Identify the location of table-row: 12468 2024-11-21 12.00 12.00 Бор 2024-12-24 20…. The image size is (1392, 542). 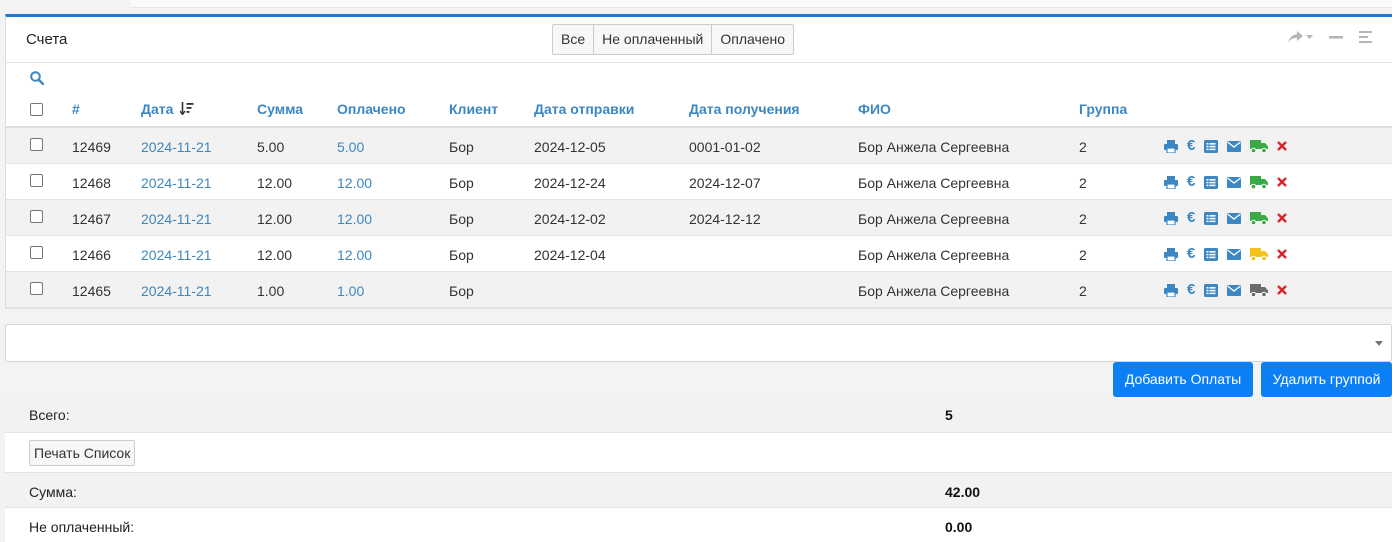
(699, 182).